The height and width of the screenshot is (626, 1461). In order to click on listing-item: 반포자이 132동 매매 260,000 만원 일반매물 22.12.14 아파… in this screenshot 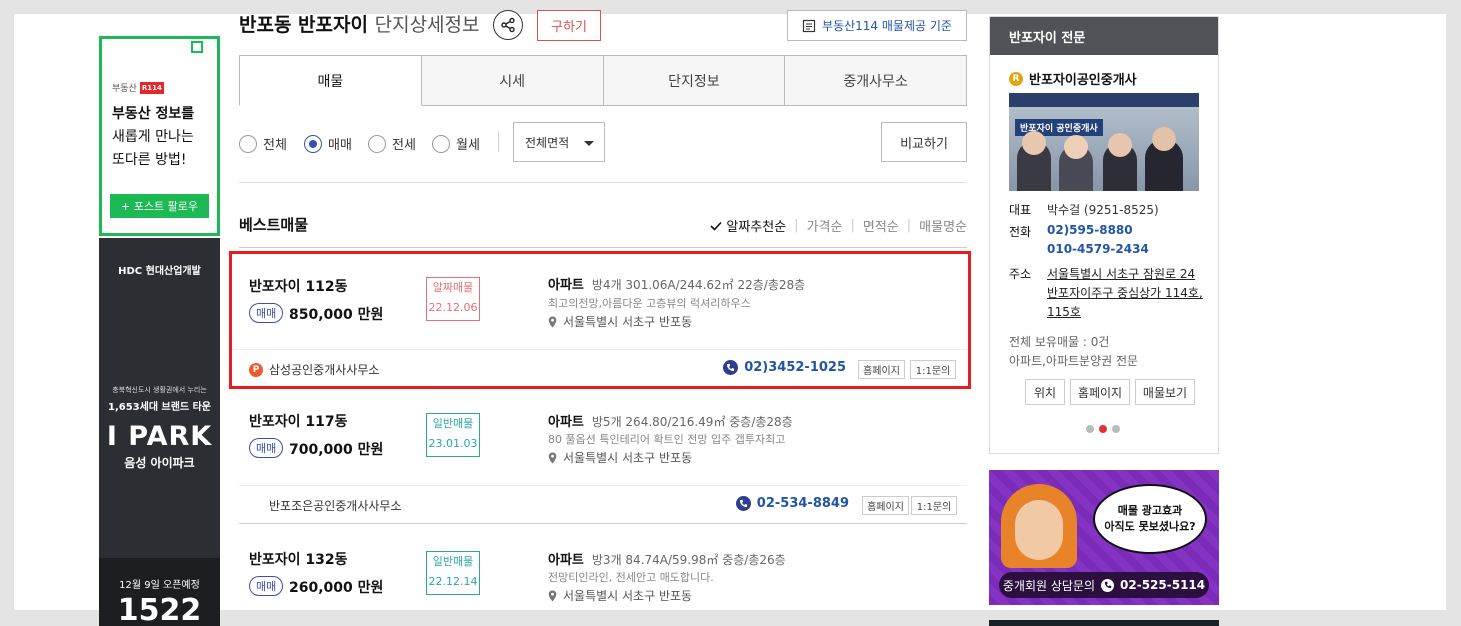, I will do `click(603, 575)`.